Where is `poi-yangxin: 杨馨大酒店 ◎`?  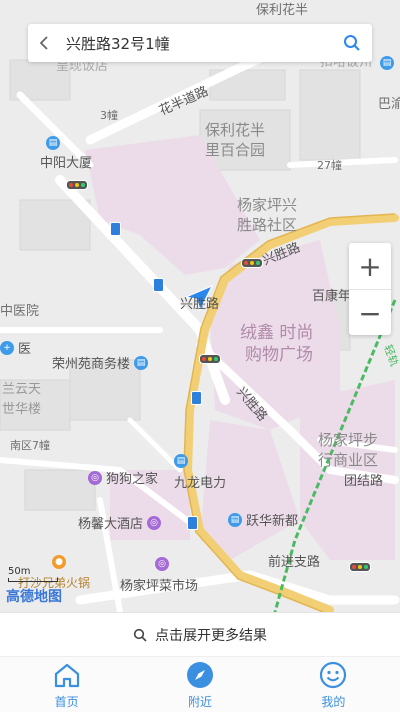
poi-yangxin: 杨馨大酒店 ◎ is located at coordinates (120, 522).